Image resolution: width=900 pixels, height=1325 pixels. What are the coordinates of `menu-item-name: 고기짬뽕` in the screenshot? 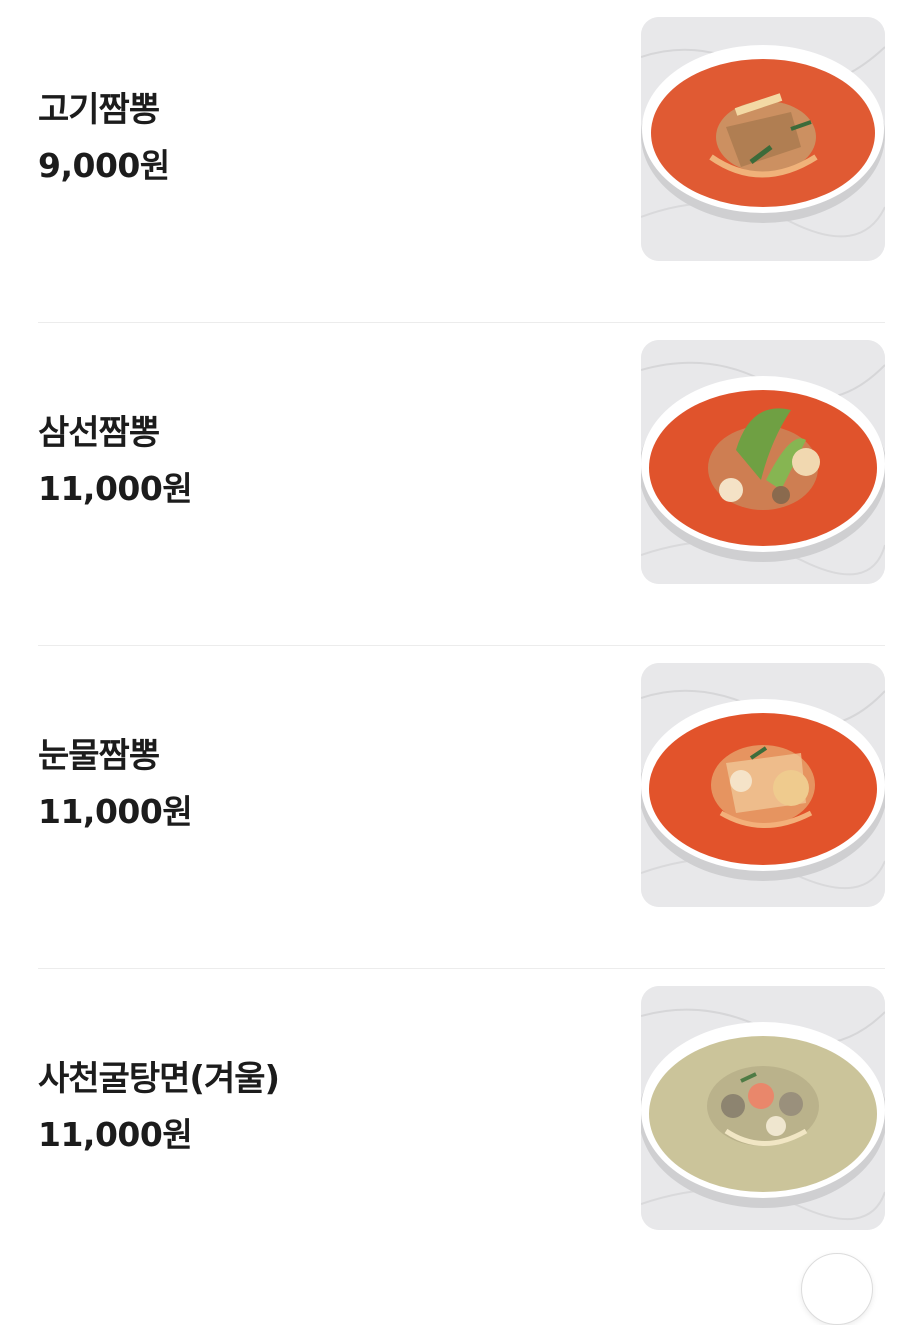 It's located at (99, 110).